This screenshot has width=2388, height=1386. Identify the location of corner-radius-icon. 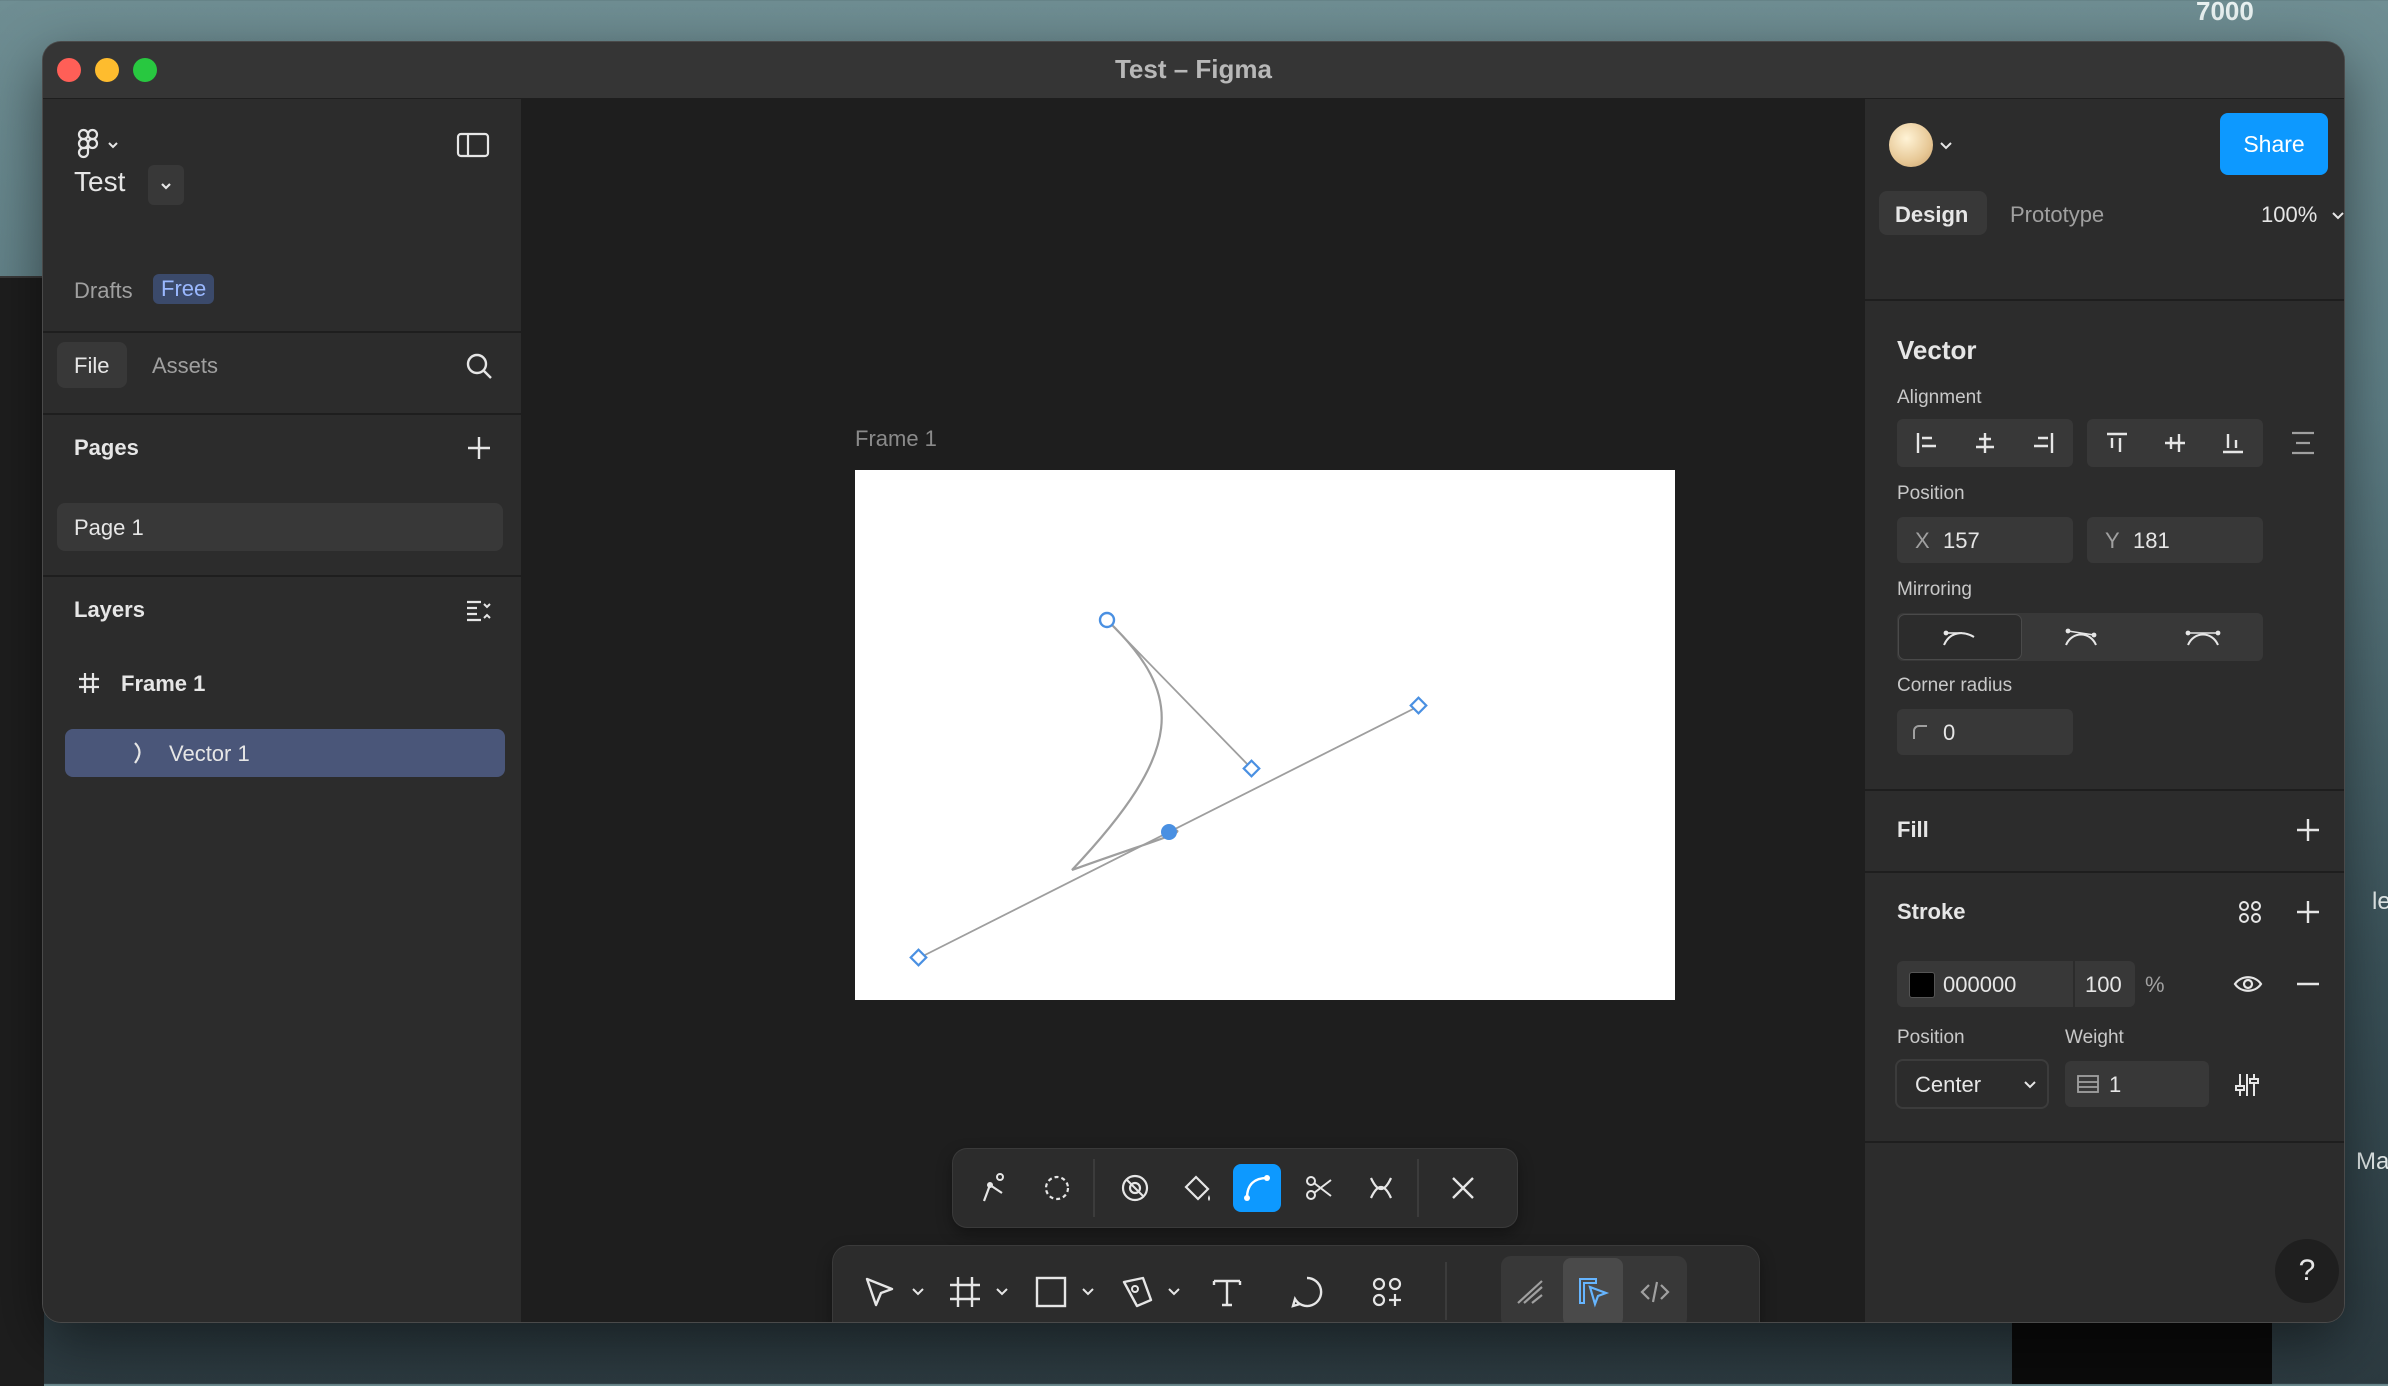
(1920, 732).